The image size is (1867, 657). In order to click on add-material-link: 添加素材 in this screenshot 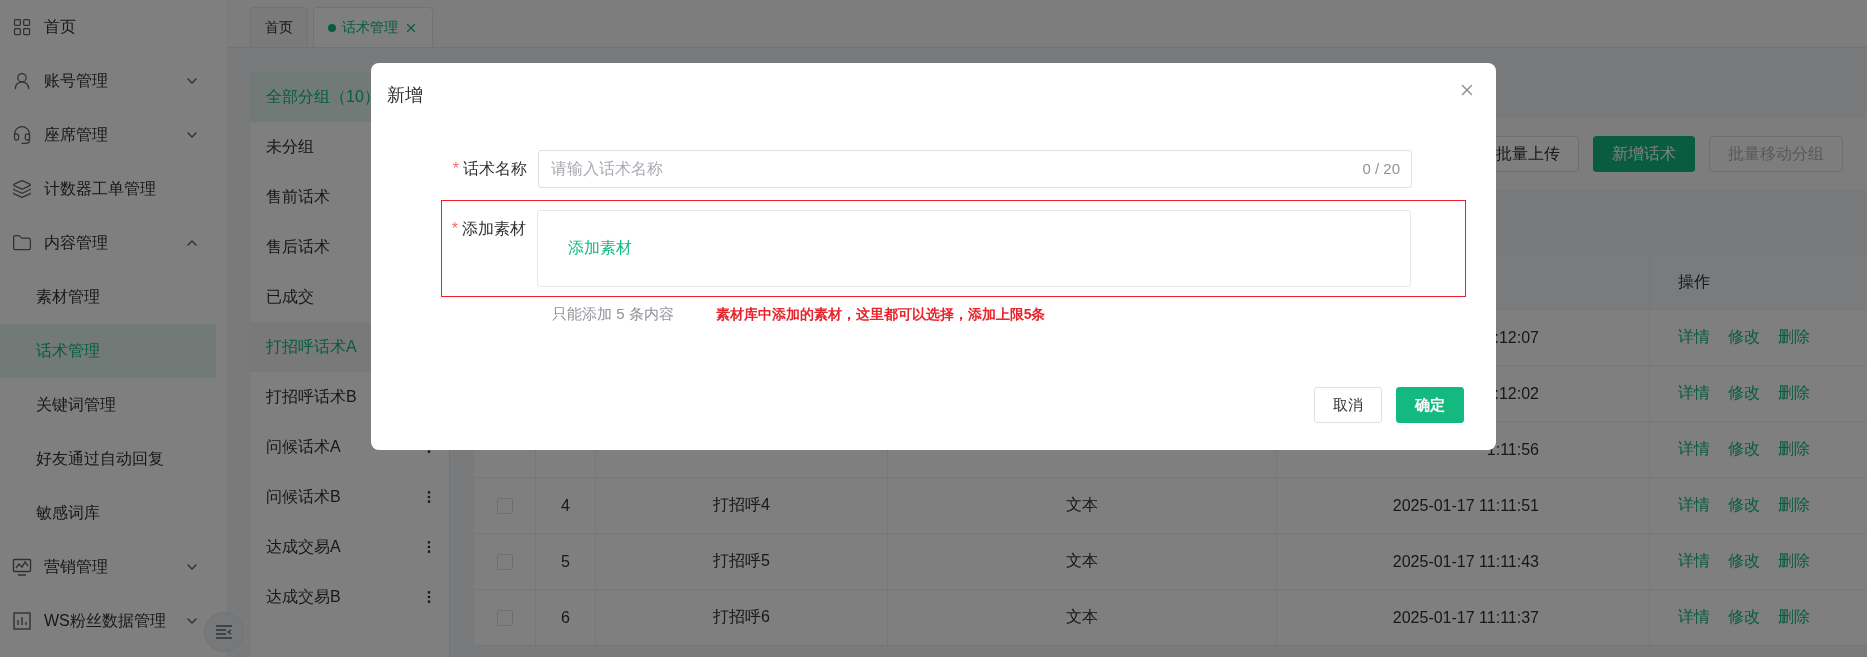, I will do `click(600, 248)`.